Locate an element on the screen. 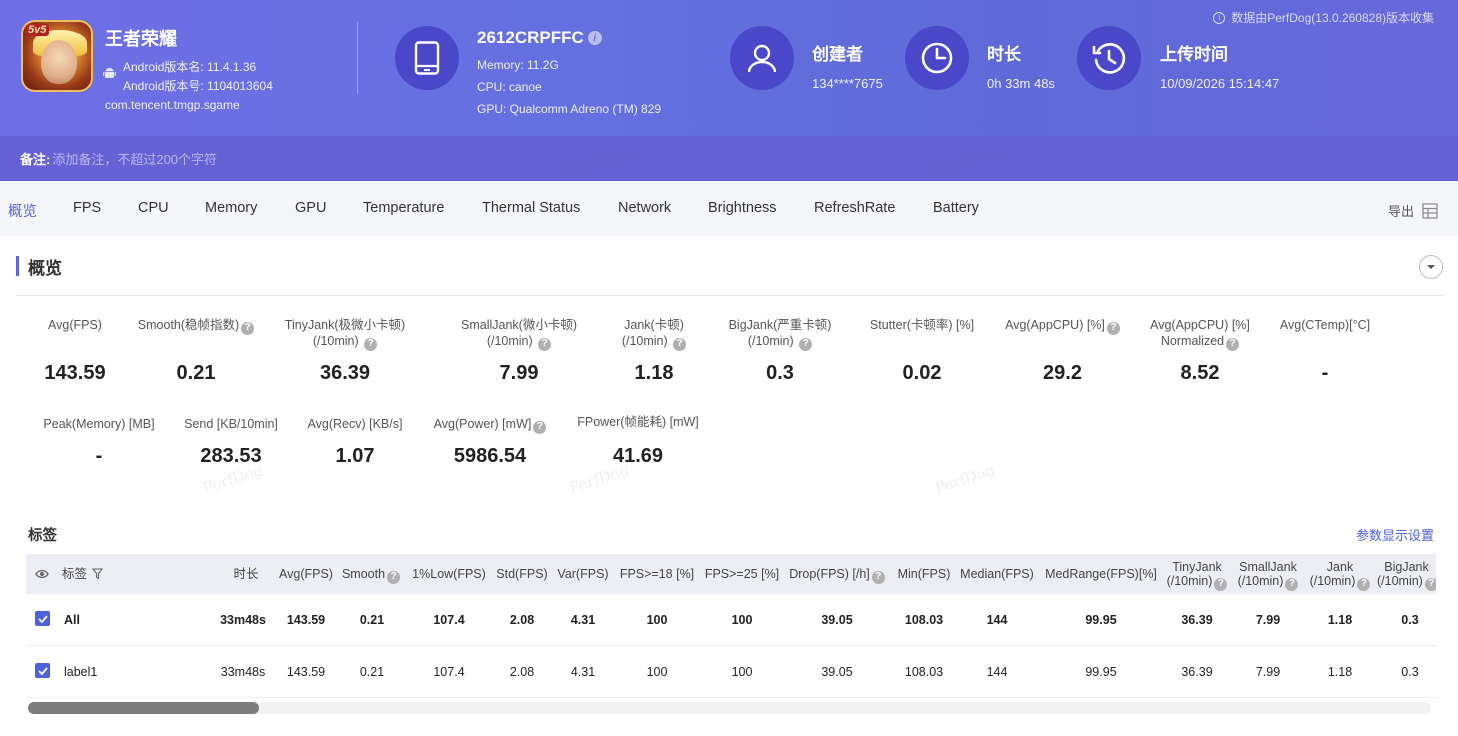 The image size is (1458, 736). labels-title: 标签 is located at coordinates (42, 536).